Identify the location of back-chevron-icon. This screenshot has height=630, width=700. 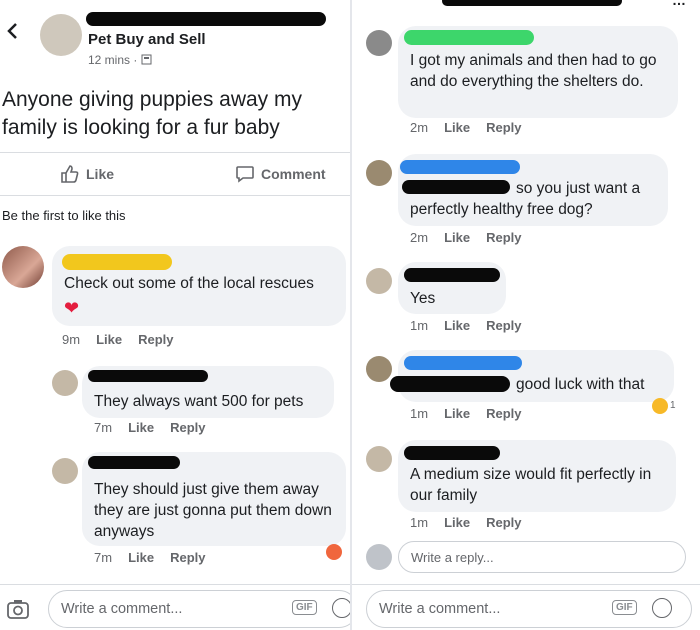
(13, 33).